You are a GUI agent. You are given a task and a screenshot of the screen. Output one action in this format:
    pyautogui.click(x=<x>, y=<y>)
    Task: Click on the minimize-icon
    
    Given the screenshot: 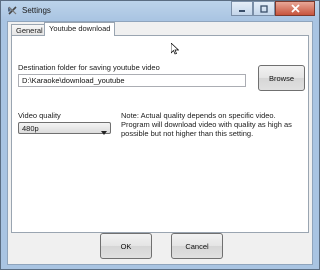 What is the action you would take?
    pyautogui.click(x=242, y=9)
    